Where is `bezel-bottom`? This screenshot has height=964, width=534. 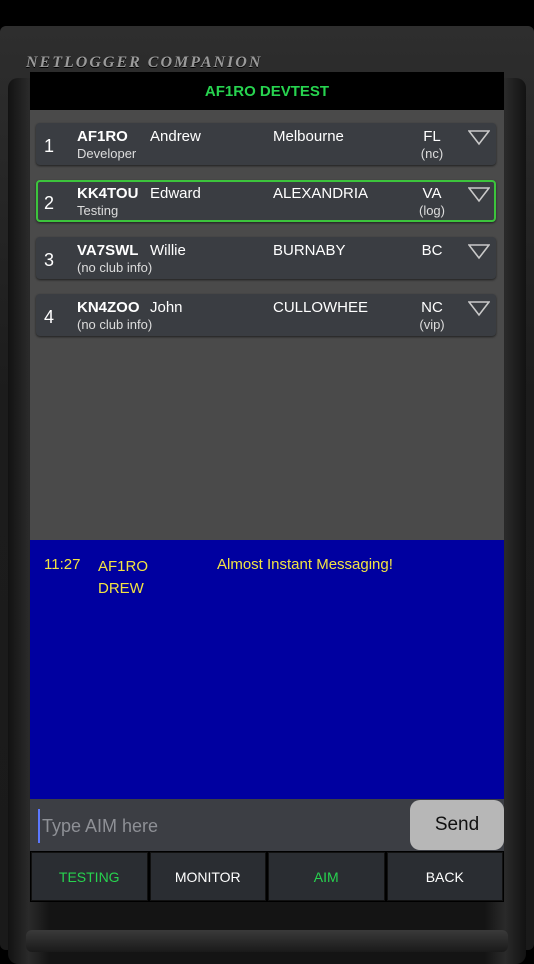 bezel-bottom is located at coordinates (267, 941).